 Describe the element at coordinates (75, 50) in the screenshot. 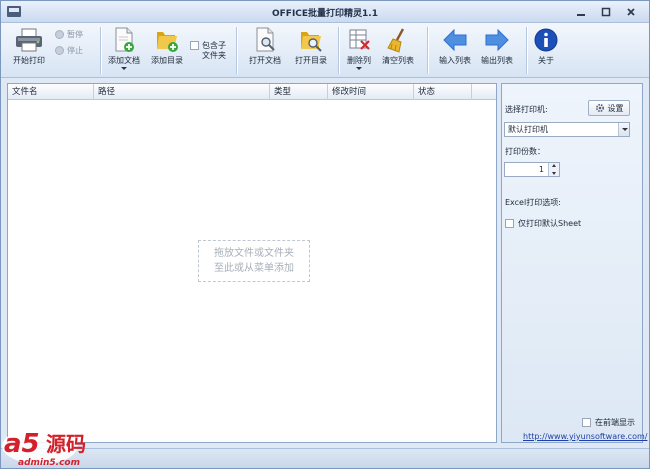

I see `stop-label: 停止` at that location.